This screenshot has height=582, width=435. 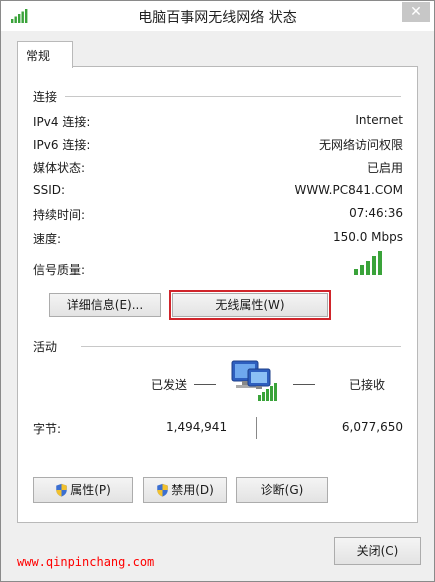 What do you see at coordinates (379, 120) in the screenshot?
I see `ipv4-value: Internet` at bounding box center [379, 120].